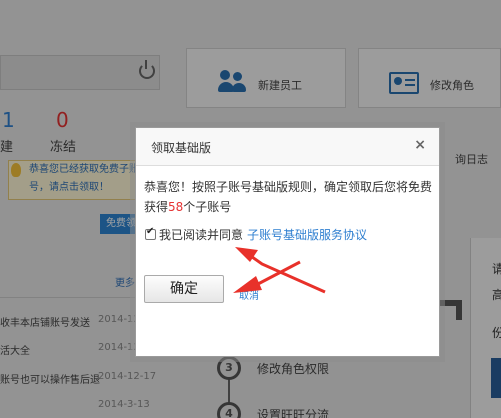 This screenshot has width=501, height=418. What do you see at coordinates (279, 270) in the screenshot?
I see `annotation-arrows` at bounding box center [279, 270].